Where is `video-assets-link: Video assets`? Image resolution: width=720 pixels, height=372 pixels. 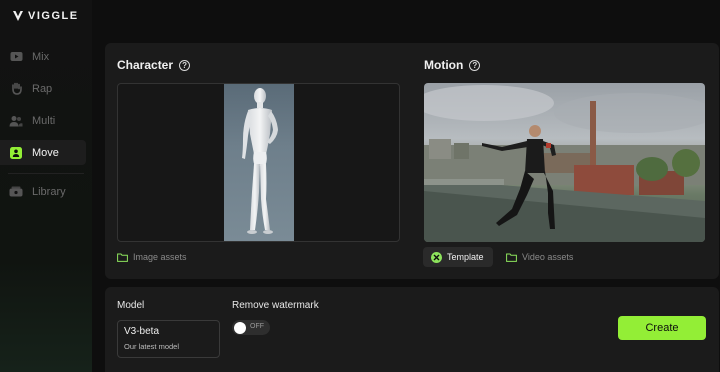 video-assets-link: Video assets is located at coordinates (539, 257).